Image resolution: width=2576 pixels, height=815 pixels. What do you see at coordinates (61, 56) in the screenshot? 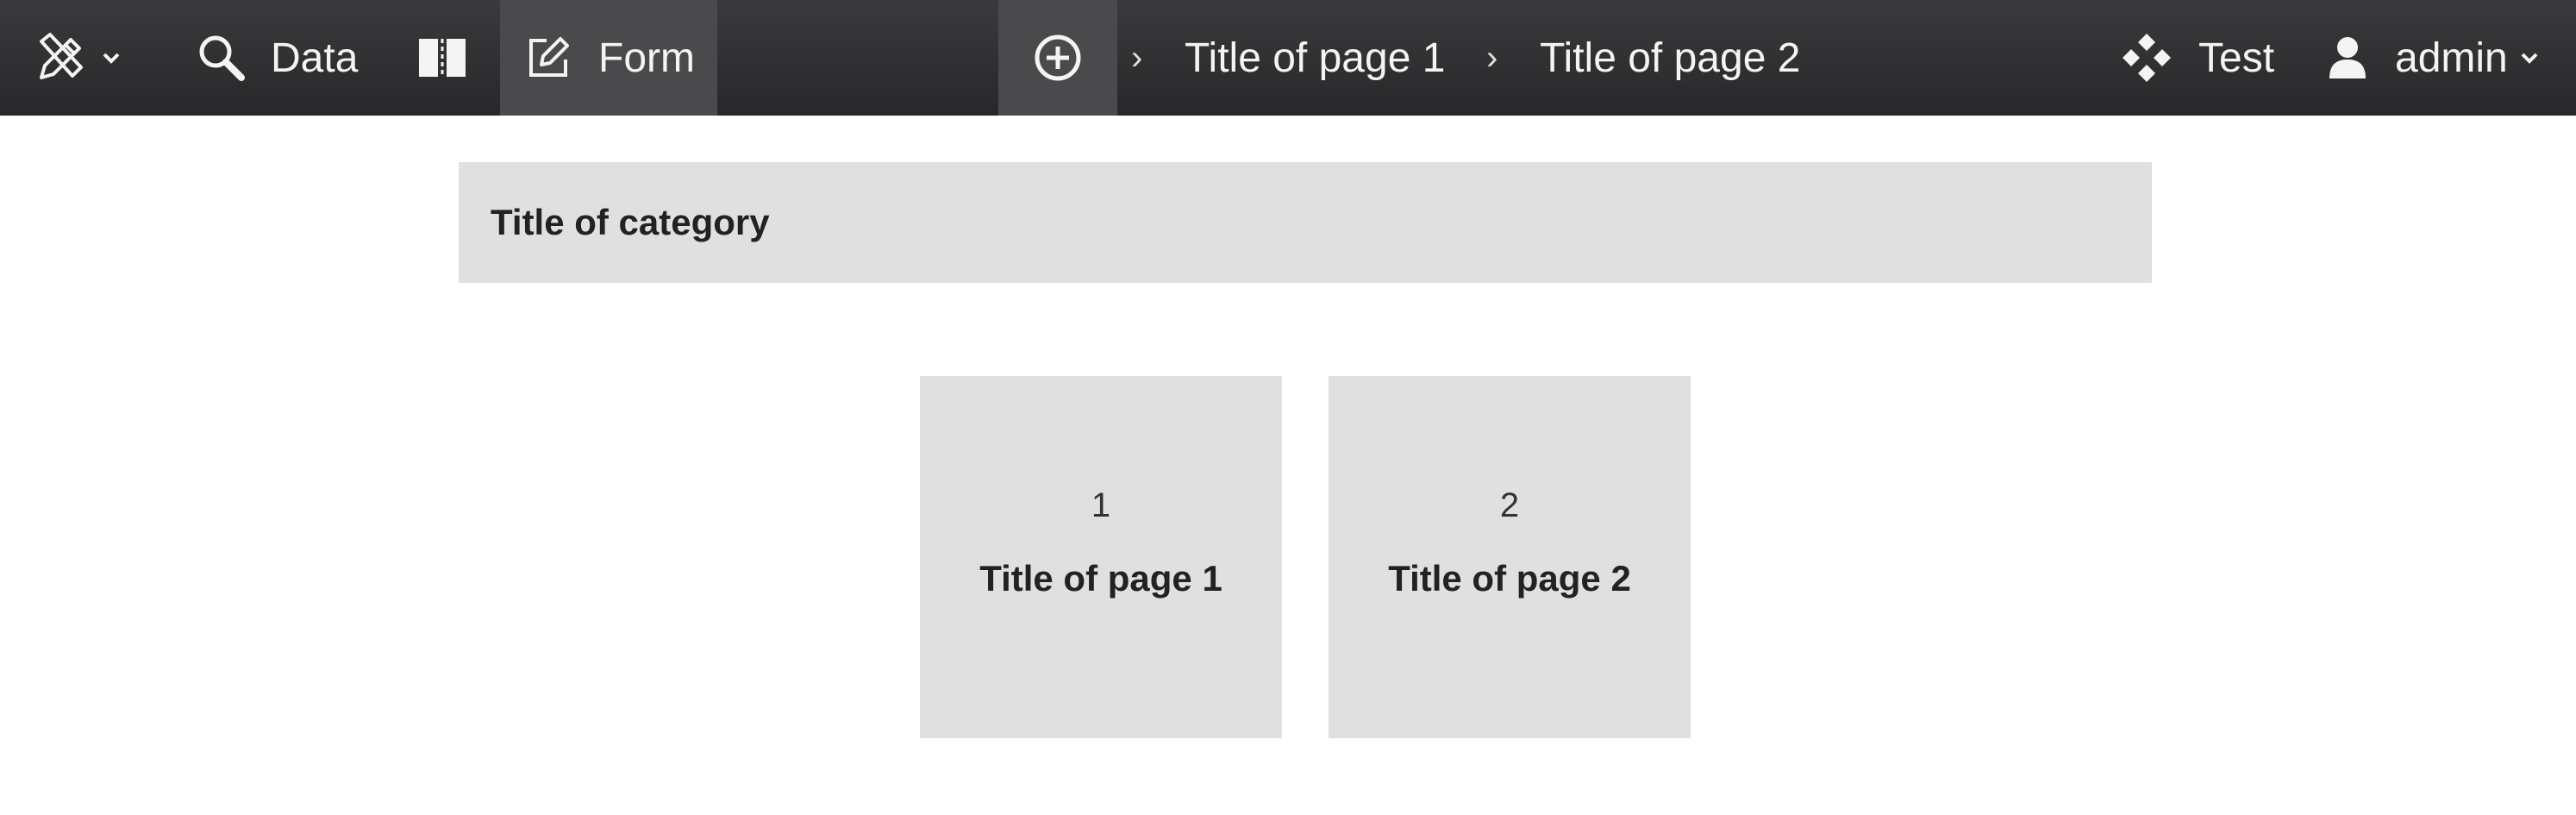
I see `pencil-ruler-icon` at bounding box center [61, 56].